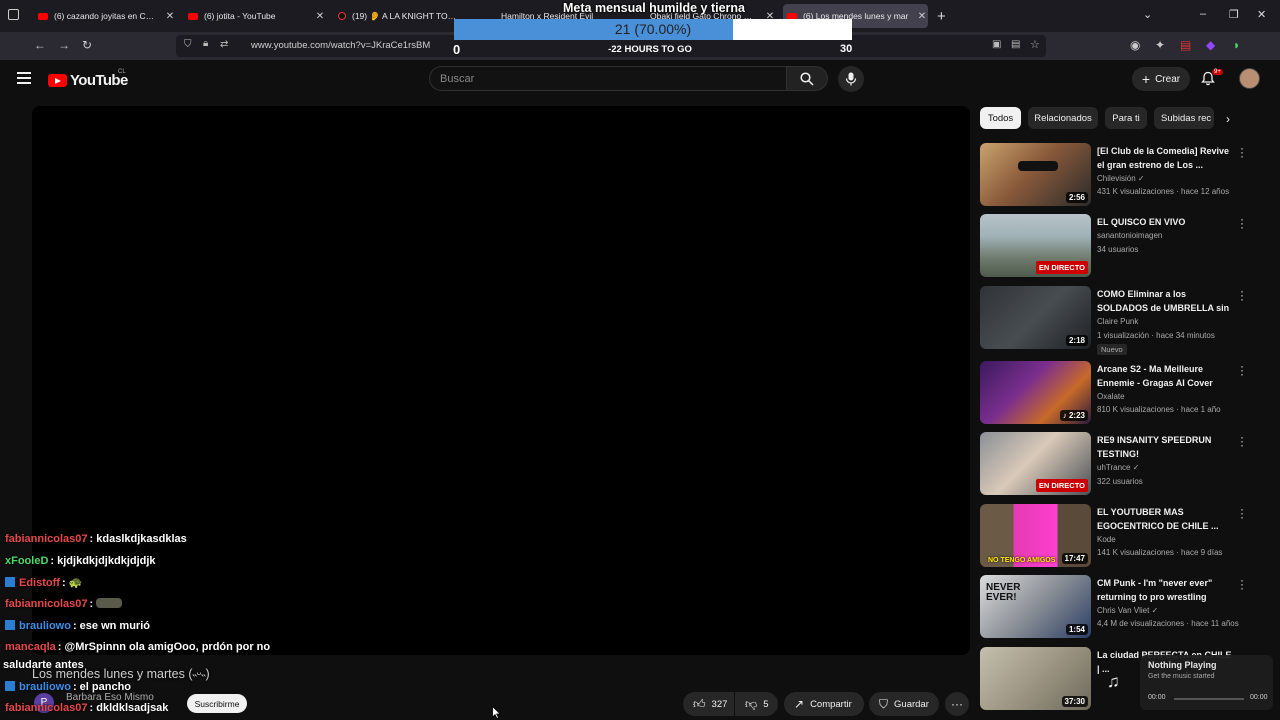 Image resolution: width=1280 pixels, height=720 pixels. Describe the element at coordinates (1035, 606) in the screenshot. I see `video-thumbnail: NEVER EVER! 1:54` at that location.